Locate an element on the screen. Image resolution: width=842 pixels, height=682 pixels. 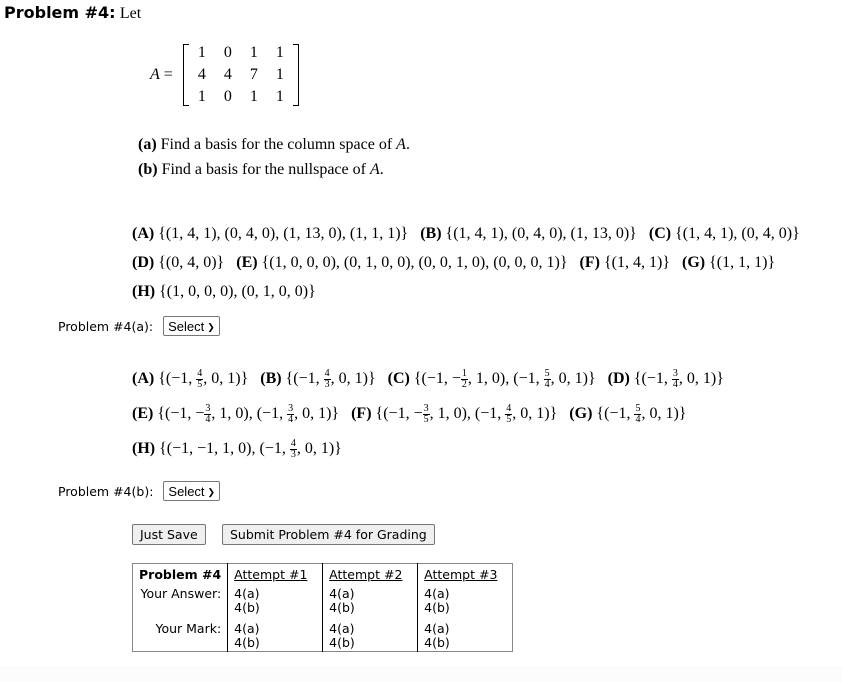
question-a-var: A is located at coordinates (401, 144).